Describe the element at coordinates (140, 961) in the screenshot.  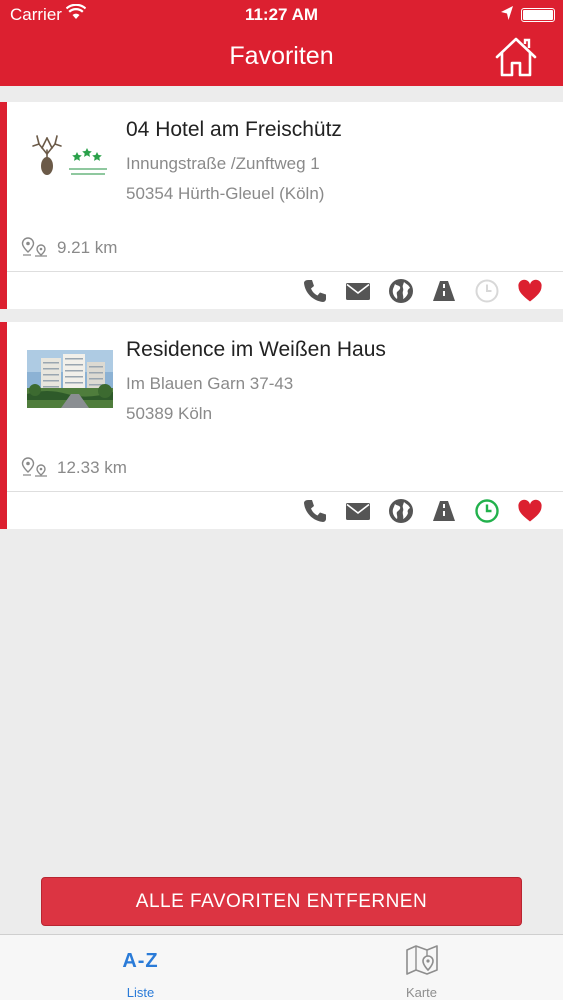
I see `az-icon: A-Z` at that location.